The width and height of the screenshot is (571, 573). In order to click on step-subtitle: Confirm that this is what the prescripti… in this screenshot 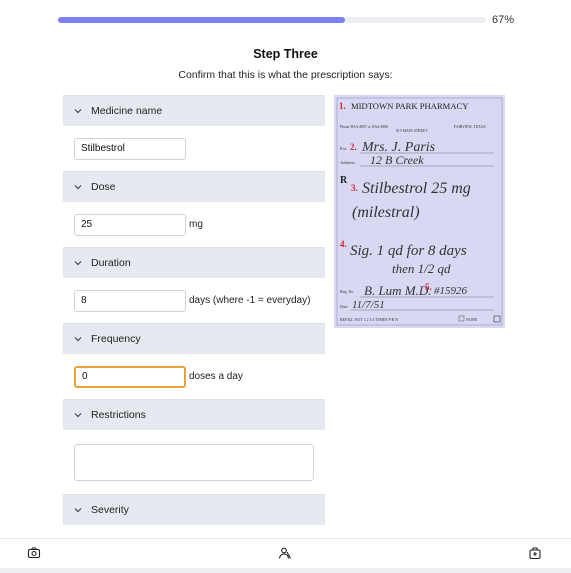, I will do `click(285, 75)`.